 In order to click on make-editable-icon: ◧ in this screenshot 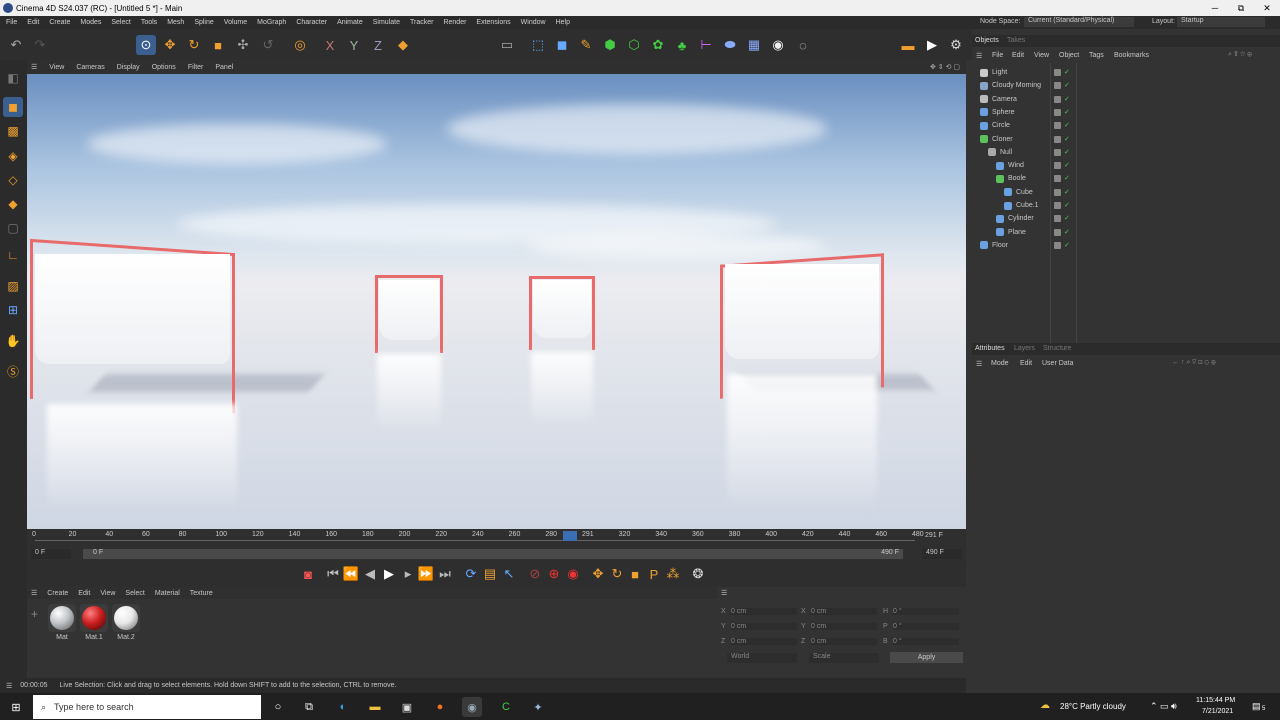, I will do `click(13, 78)`.